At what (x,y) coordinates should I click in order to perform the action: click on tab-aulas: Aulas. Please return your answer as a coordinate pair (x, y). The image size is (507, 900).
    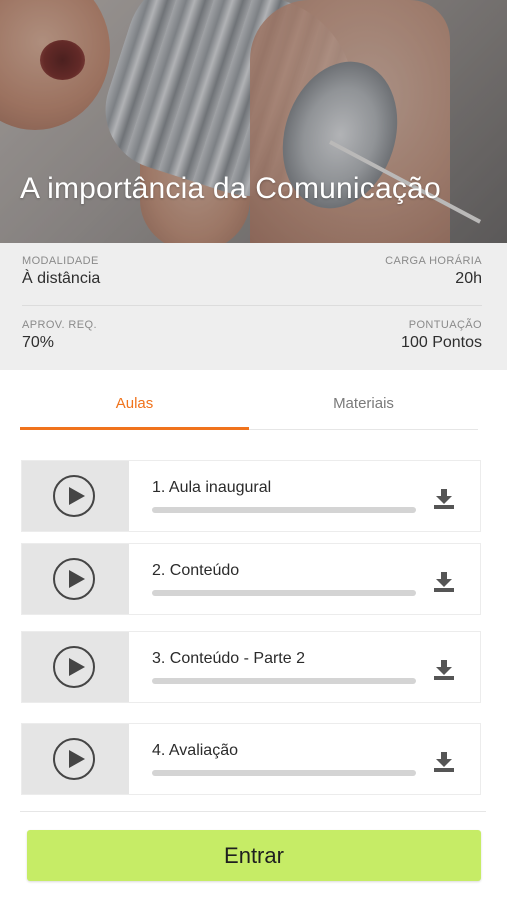
    Looking at the image, I should click on (134, 407).